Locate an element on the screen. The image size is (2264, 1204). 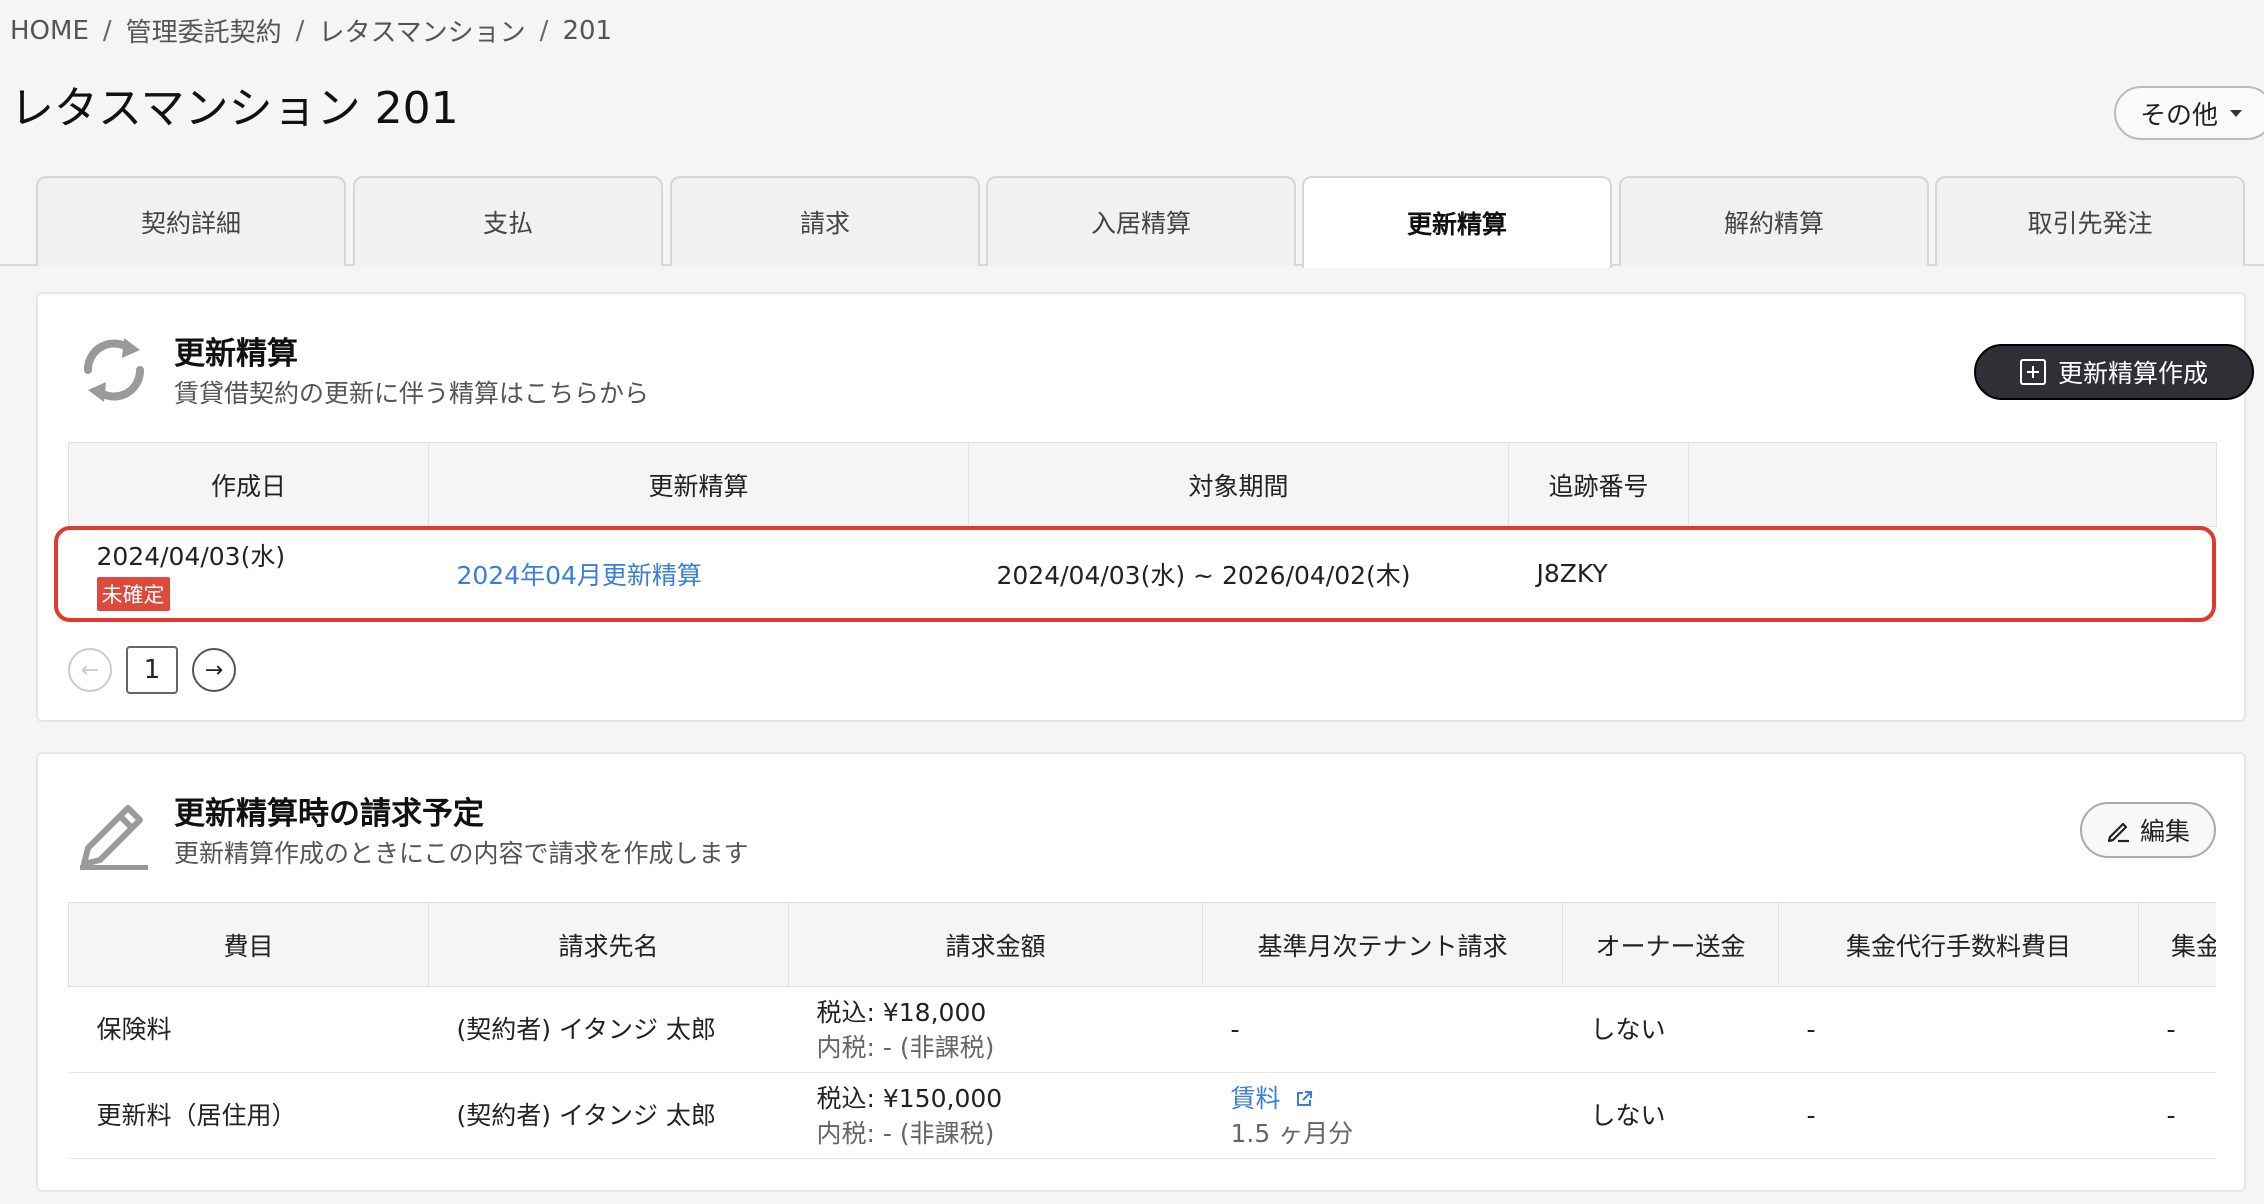
tab-label: 入居精算 is located at coordinates (1140, 223).